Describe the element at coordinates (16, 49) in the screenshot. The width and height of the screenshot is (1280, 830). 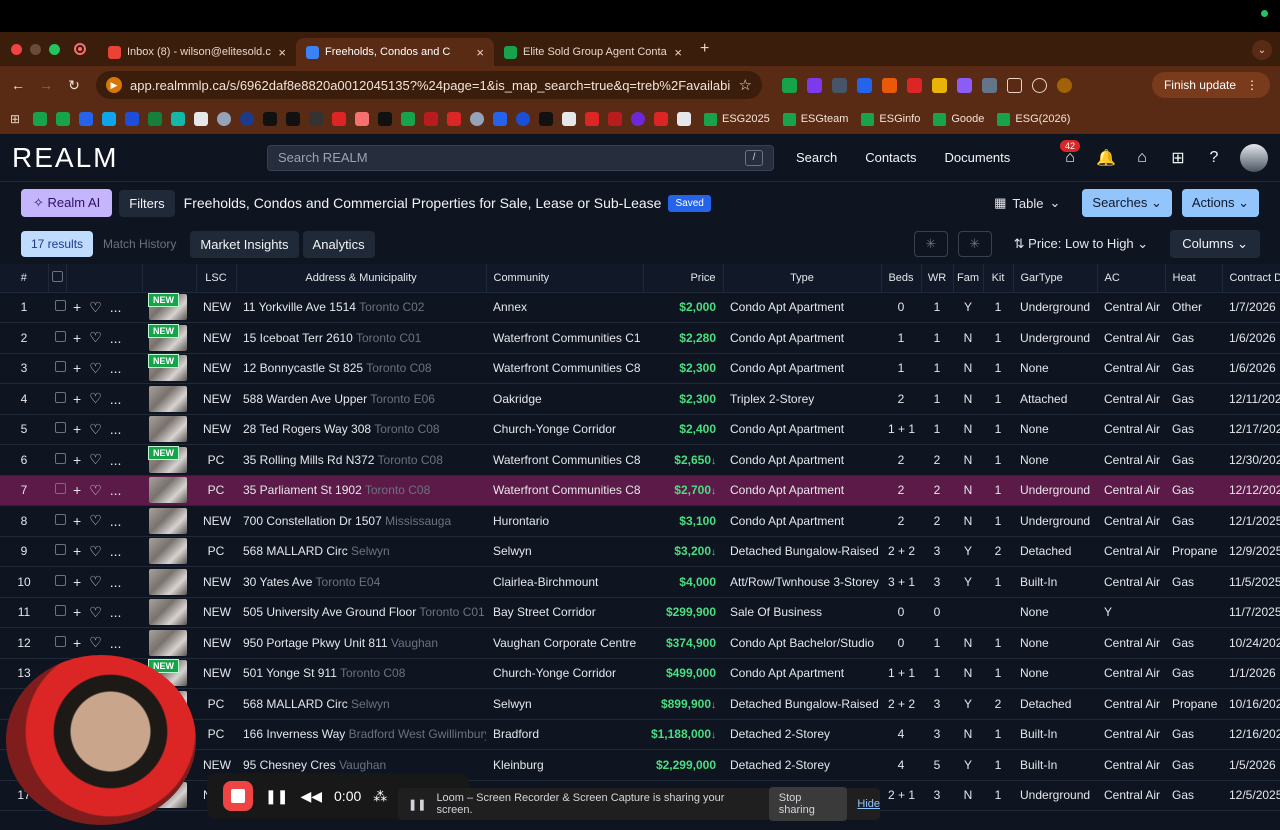
I see `close-window-icon` at that location.